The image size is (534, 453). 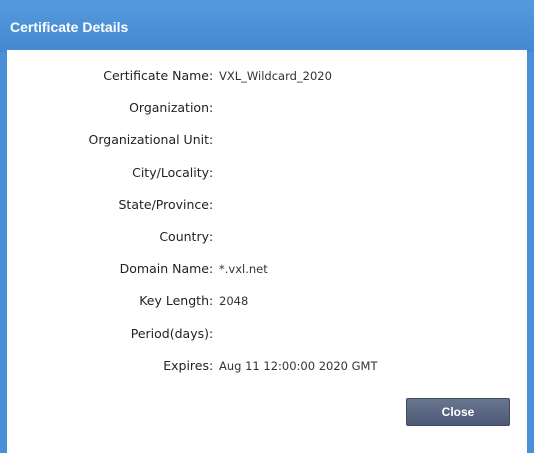 I want to click on field-row-city-locality: City/Locality:, so click(x=267, y=175).